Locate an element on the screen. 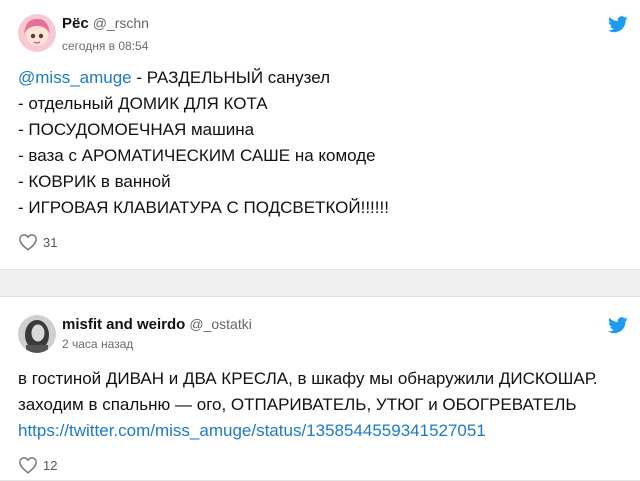  author-row: misfit and weirdo @_ostatki is located at coordinates (157, 325).